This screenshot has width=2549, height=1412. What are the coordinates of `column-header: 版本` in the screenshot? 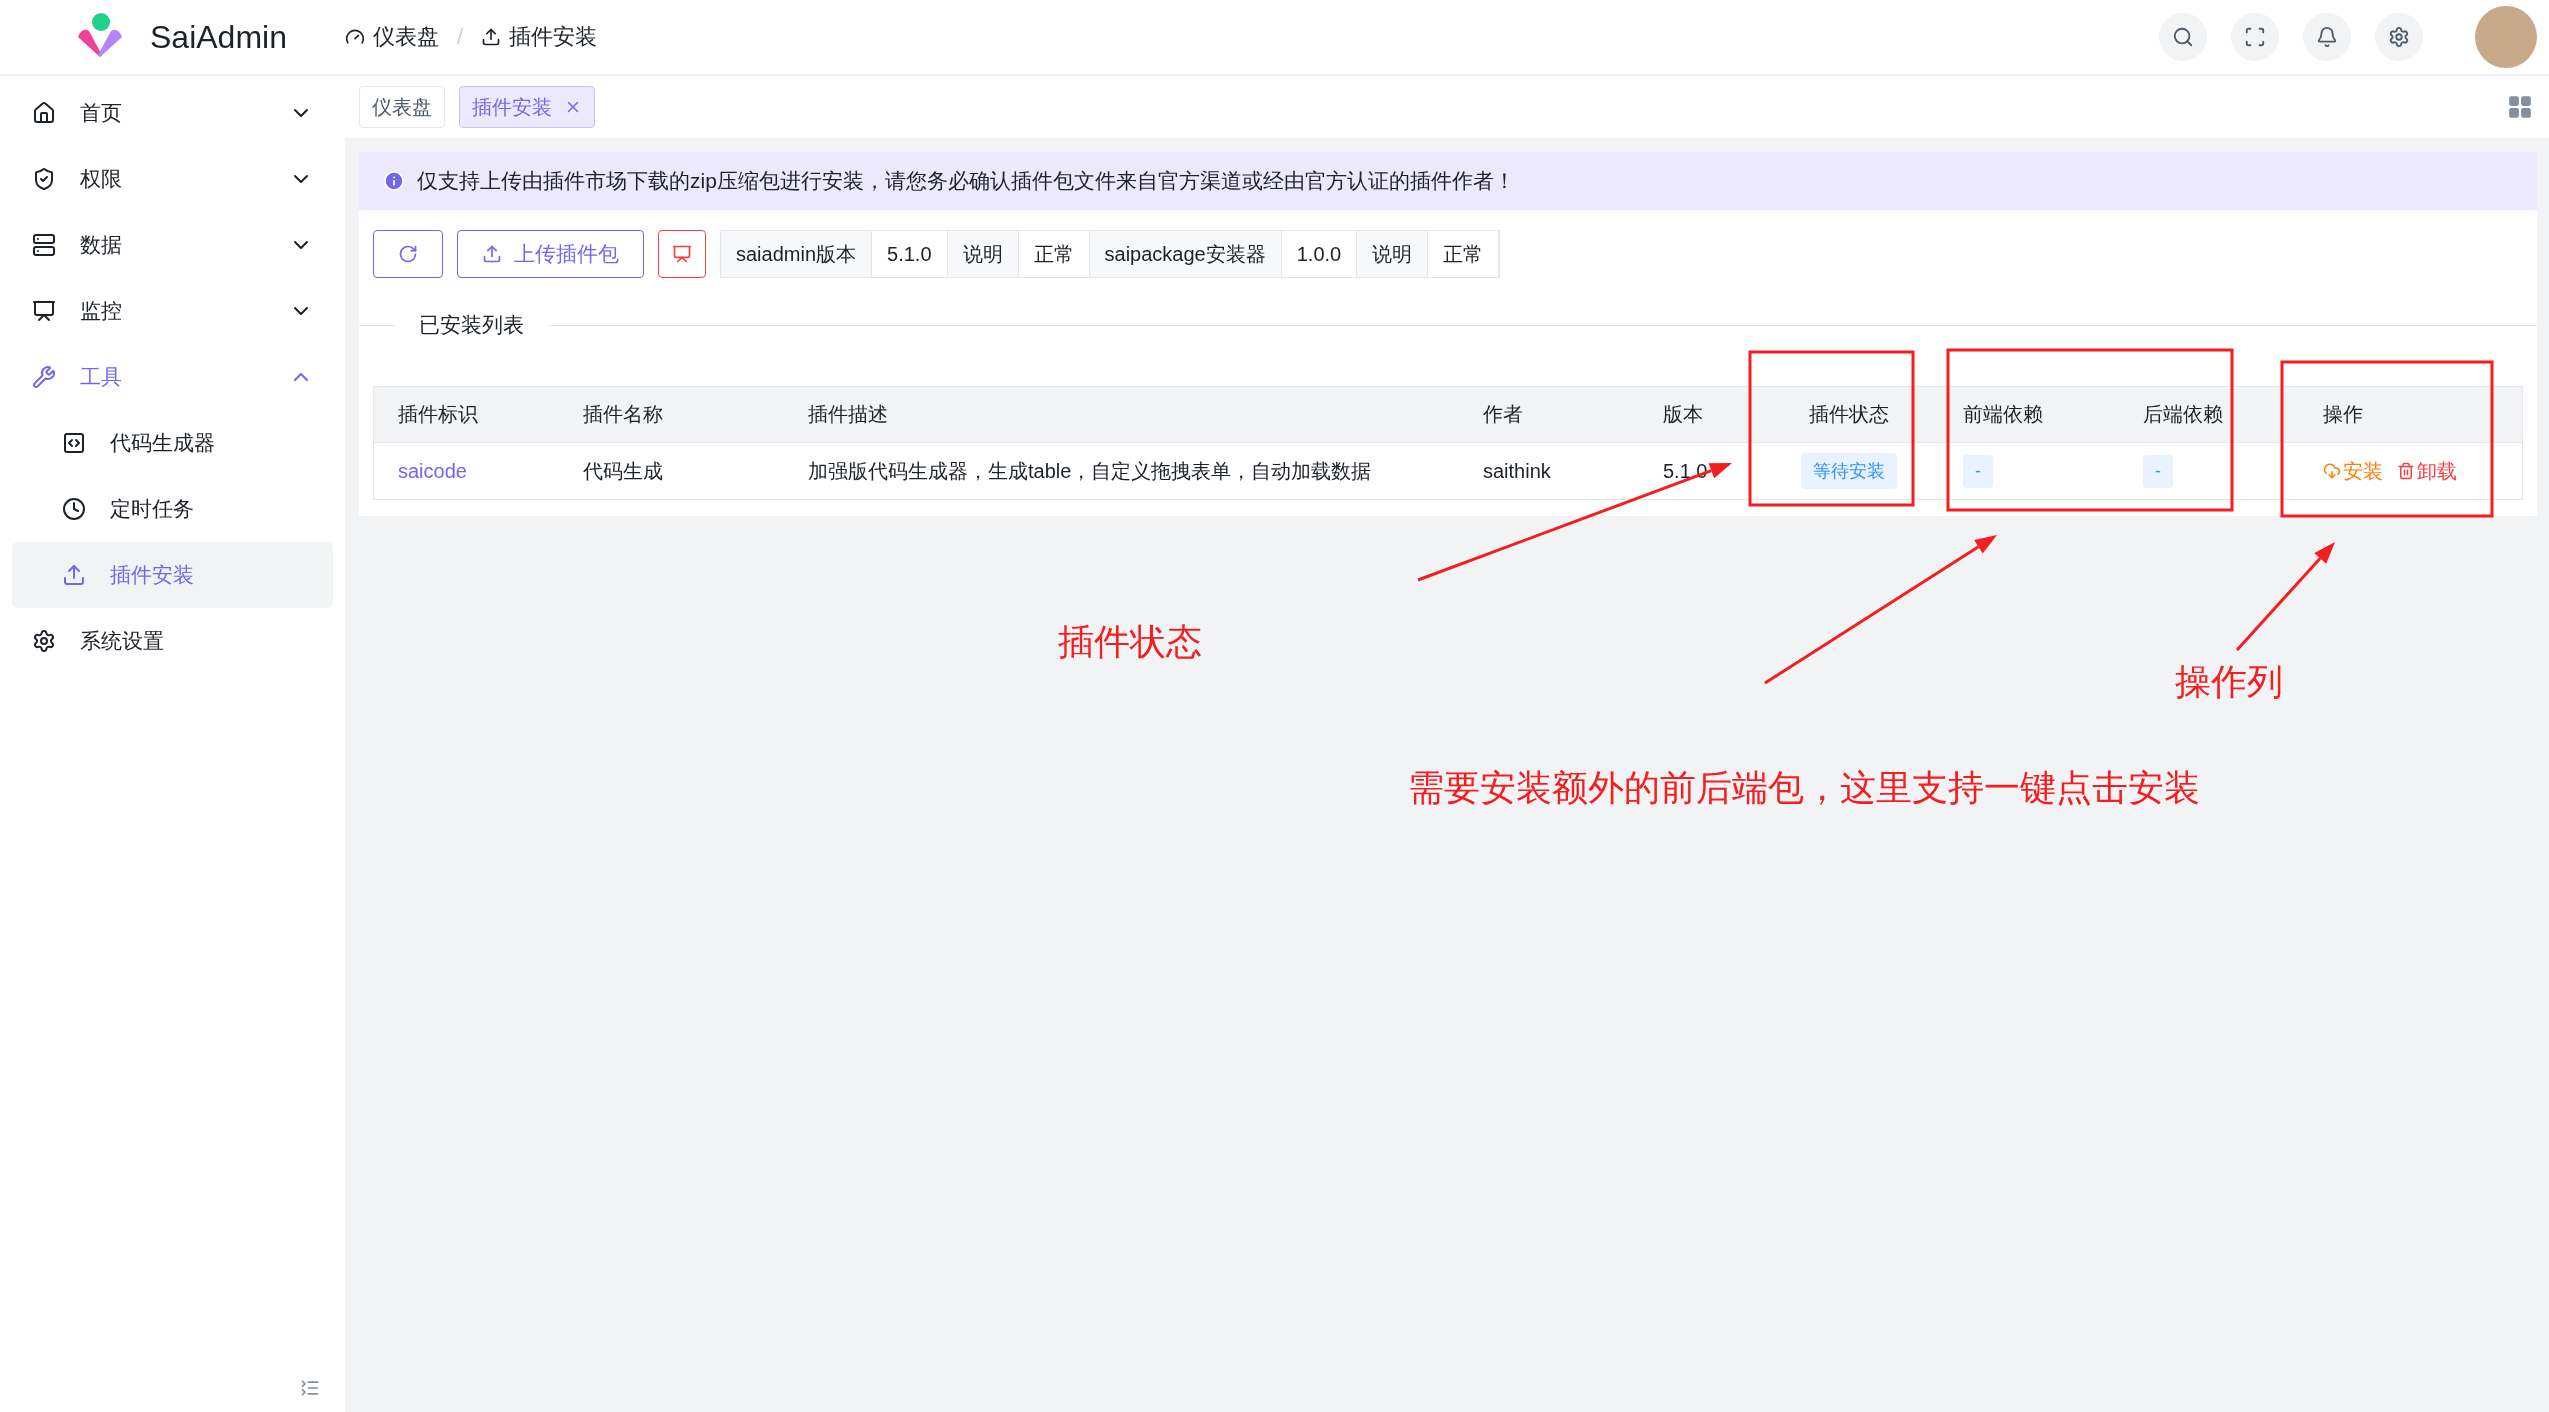 It's located at (1699, 415).